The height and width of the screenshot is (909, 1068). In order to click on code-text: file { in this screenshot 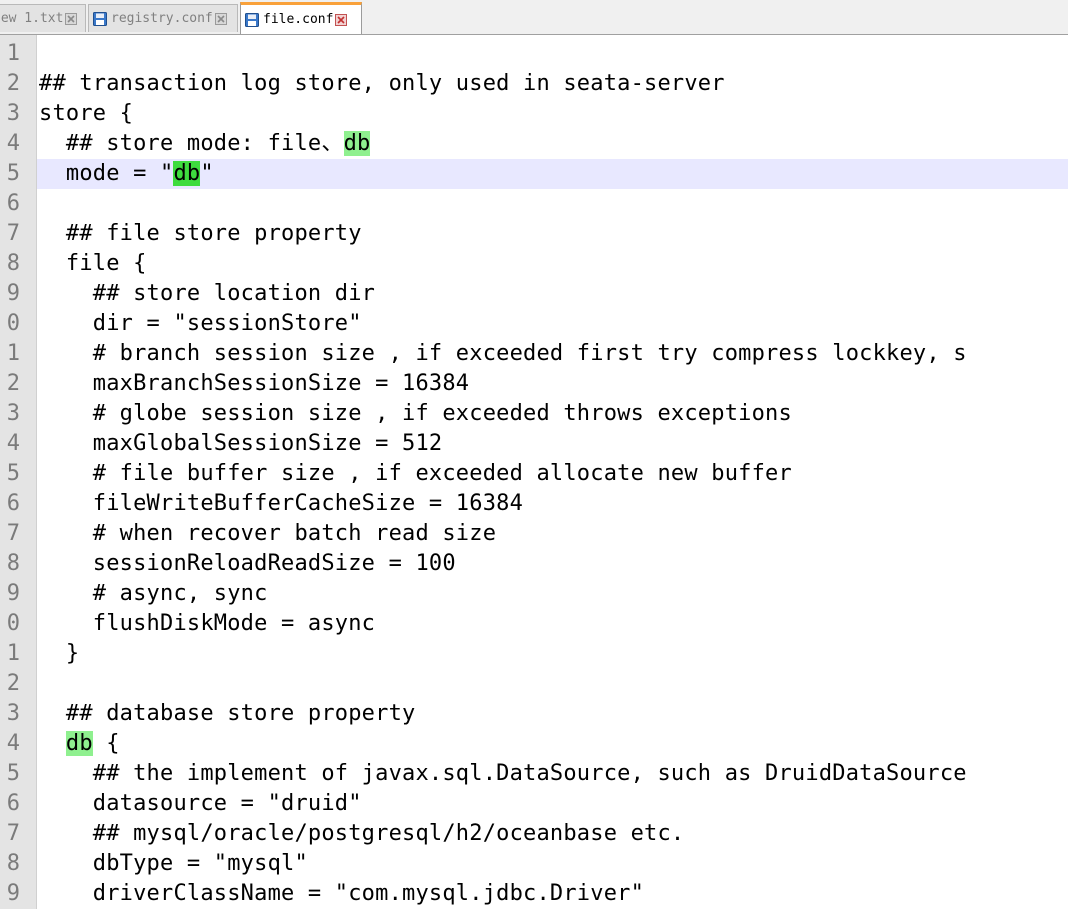, I will do `click(93, 263)`.